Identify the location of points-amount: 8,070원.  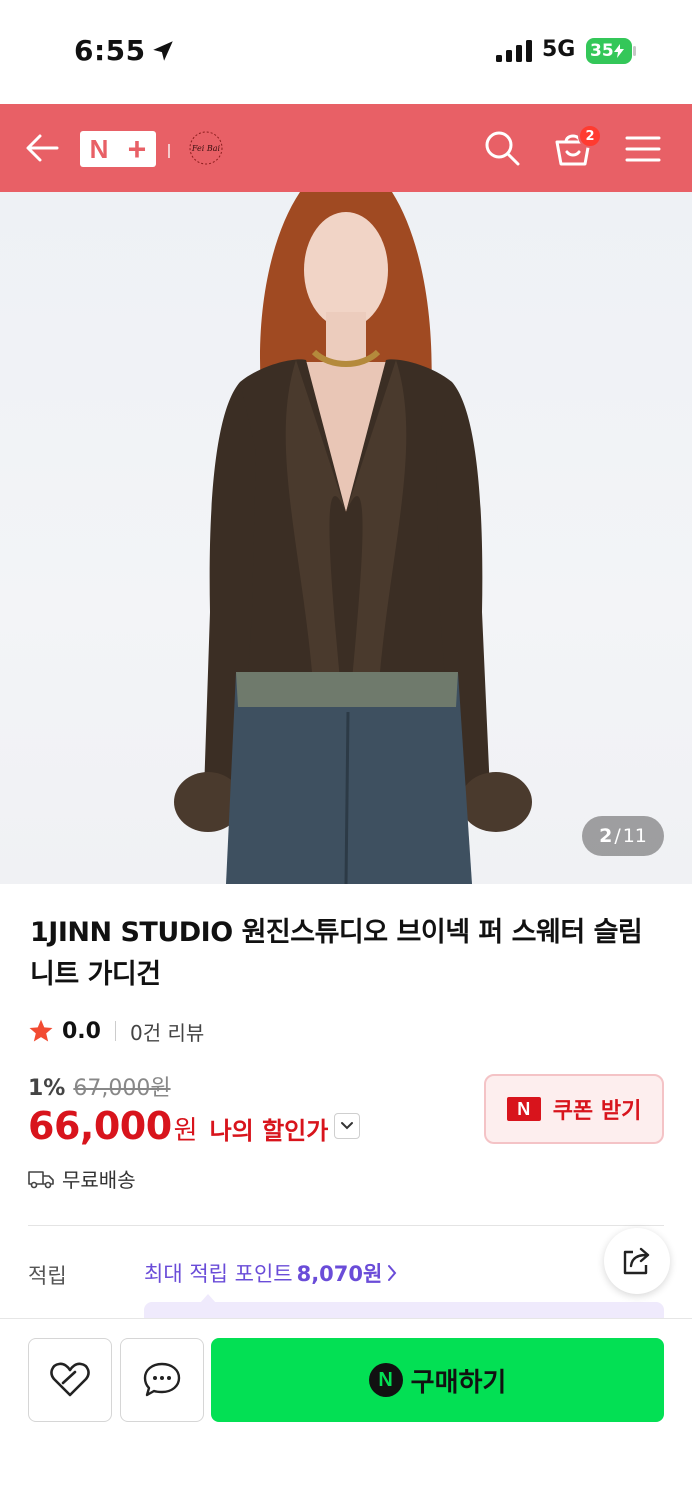
(339, 1274).